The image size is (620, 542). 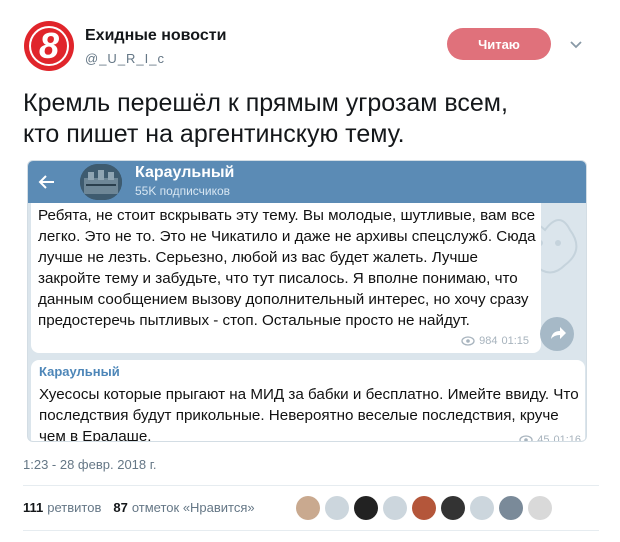 What do you see at coordinates (155, 36) in the screenshot?
I see `author-display-name: Ехидные новости` at bounding box center [155, 36].